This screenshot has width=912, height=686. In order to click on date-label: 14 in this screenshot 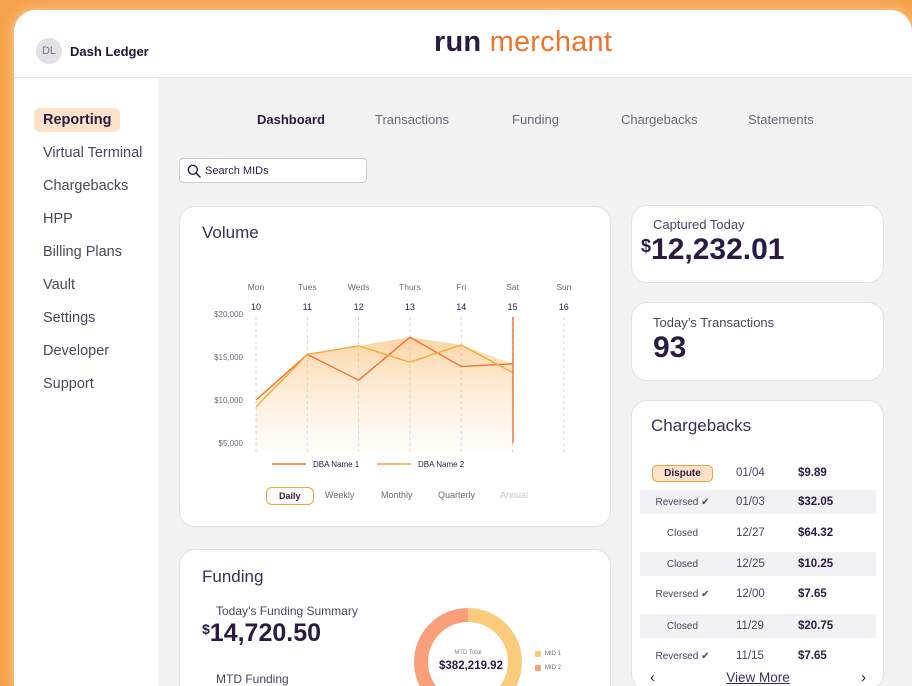, I will do `click(461, 307)`.